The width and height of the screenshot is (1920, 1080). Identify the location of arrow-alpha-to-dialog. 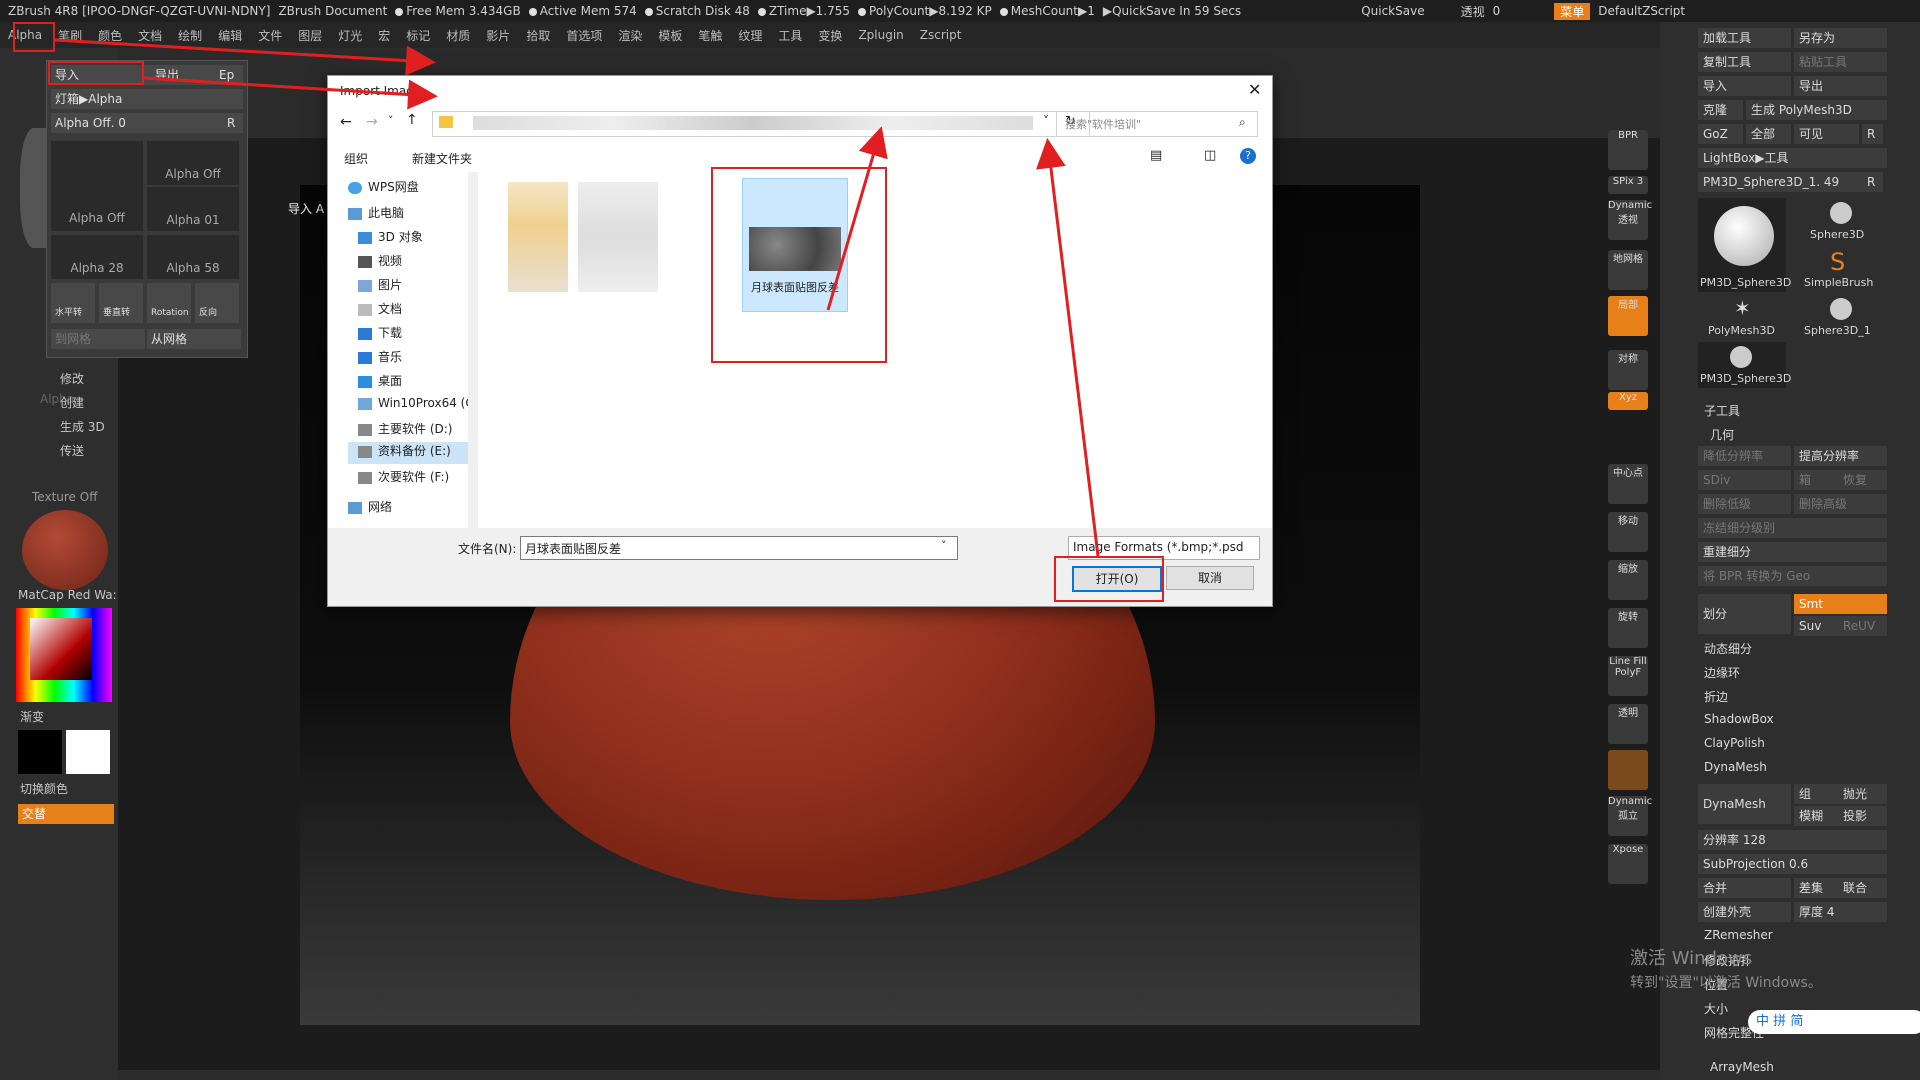
(245, 57).